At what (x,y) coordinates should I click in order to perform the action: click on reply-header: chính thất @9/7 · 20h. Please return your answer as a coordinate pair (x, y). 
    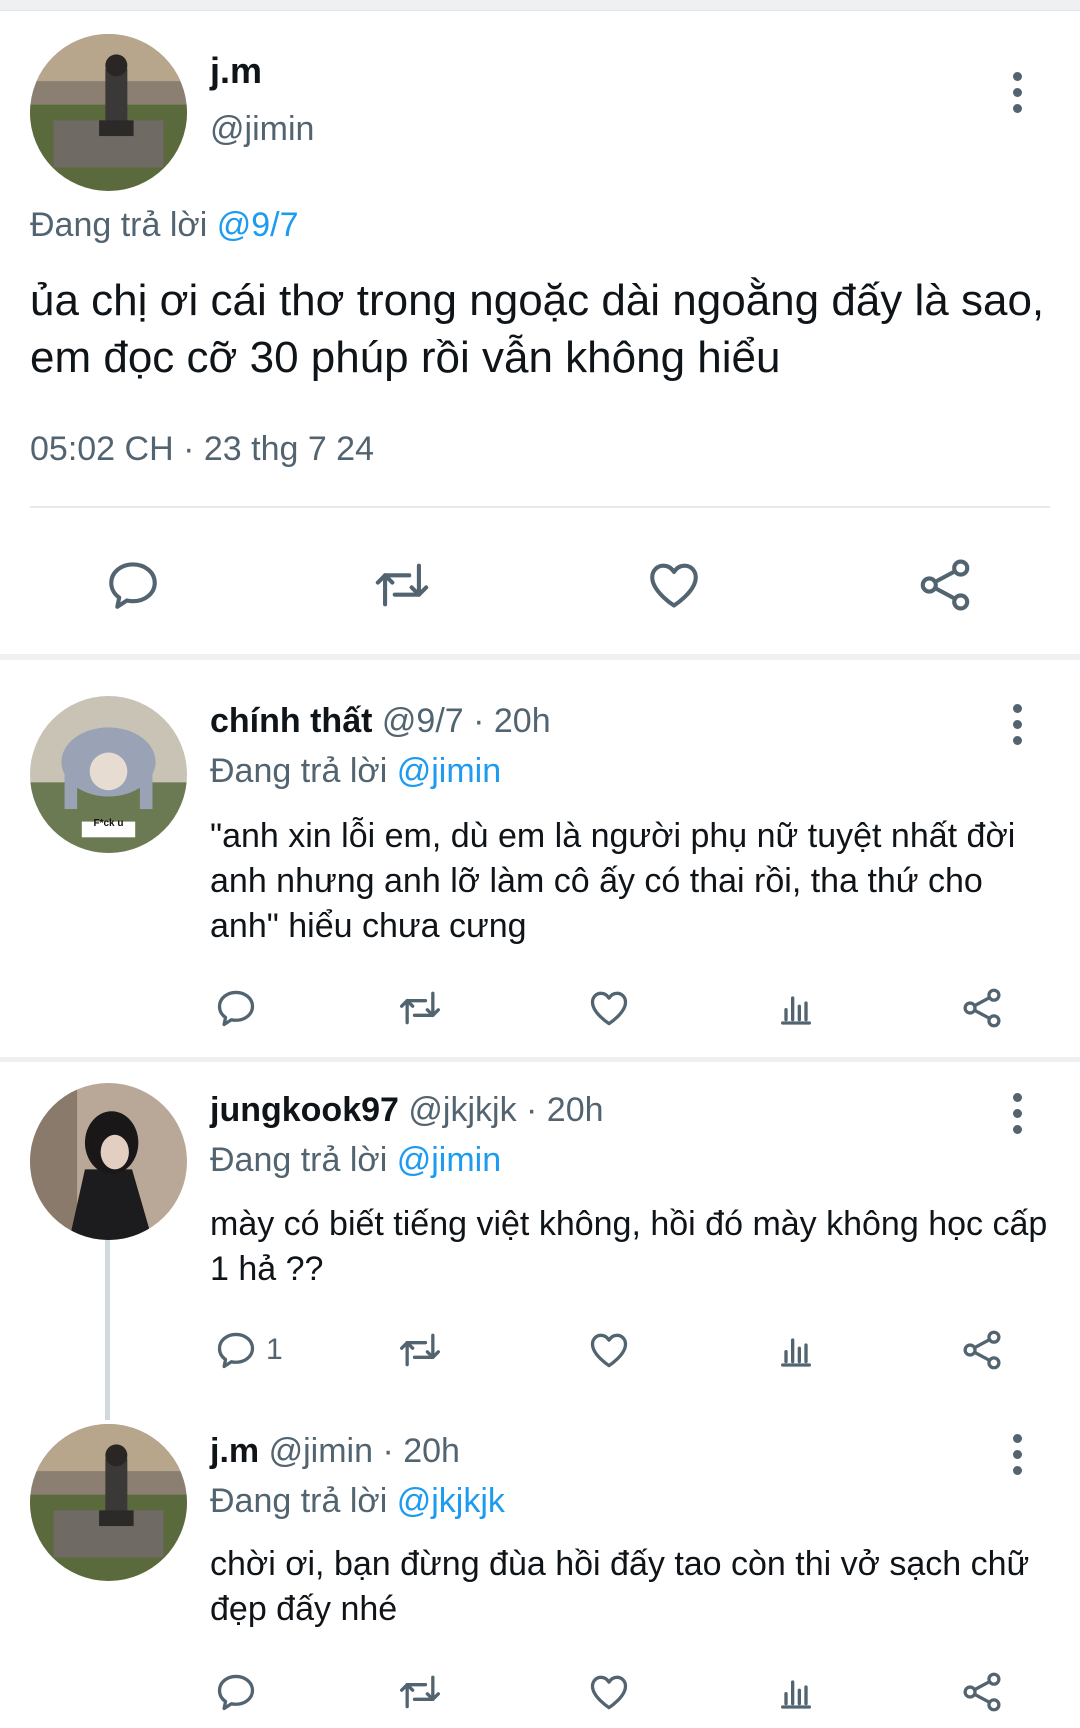
    Looking at the image, I should click on (380, 721).